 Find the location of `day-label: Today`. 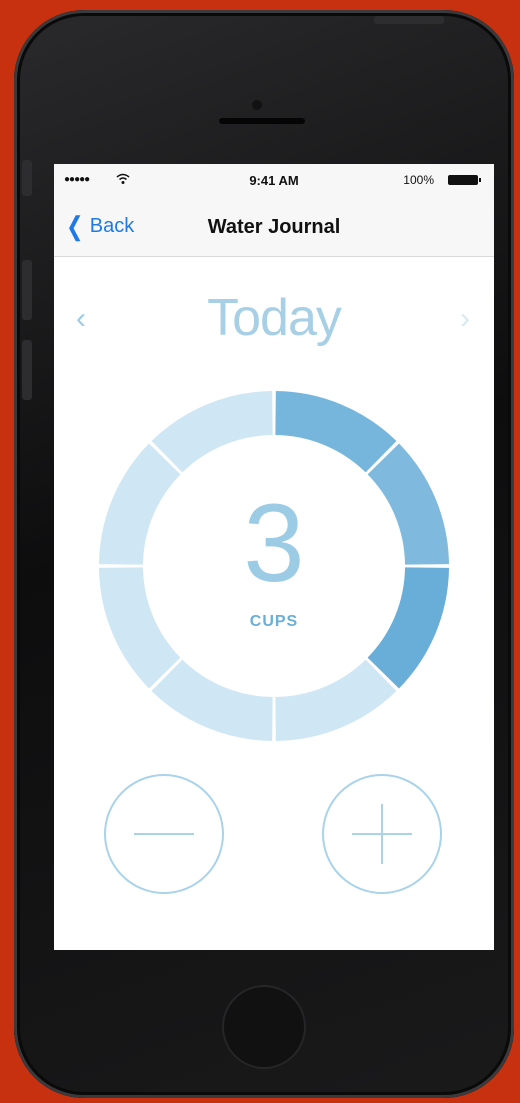

day-label: Today is located at coordinates (274, 318).